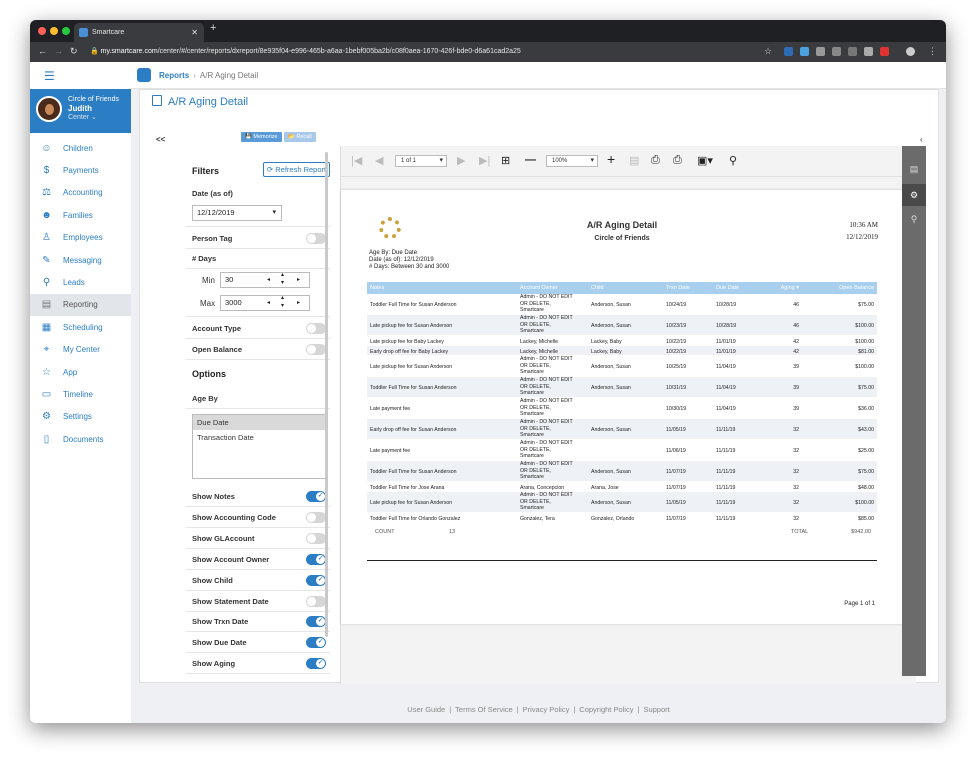 The width and height of the screenshot is (974, 762). What do you see at coordinates (411, 325) in the screenshot?
I see `cell-notes: Late pickup fee for Susan Anderson` at bounding box center [411, 325].